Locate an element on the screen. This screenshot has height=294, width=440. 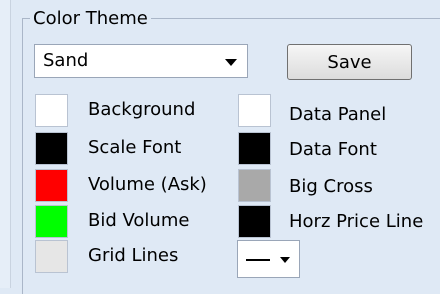
line-style-select is located at coordinates (268, 259).